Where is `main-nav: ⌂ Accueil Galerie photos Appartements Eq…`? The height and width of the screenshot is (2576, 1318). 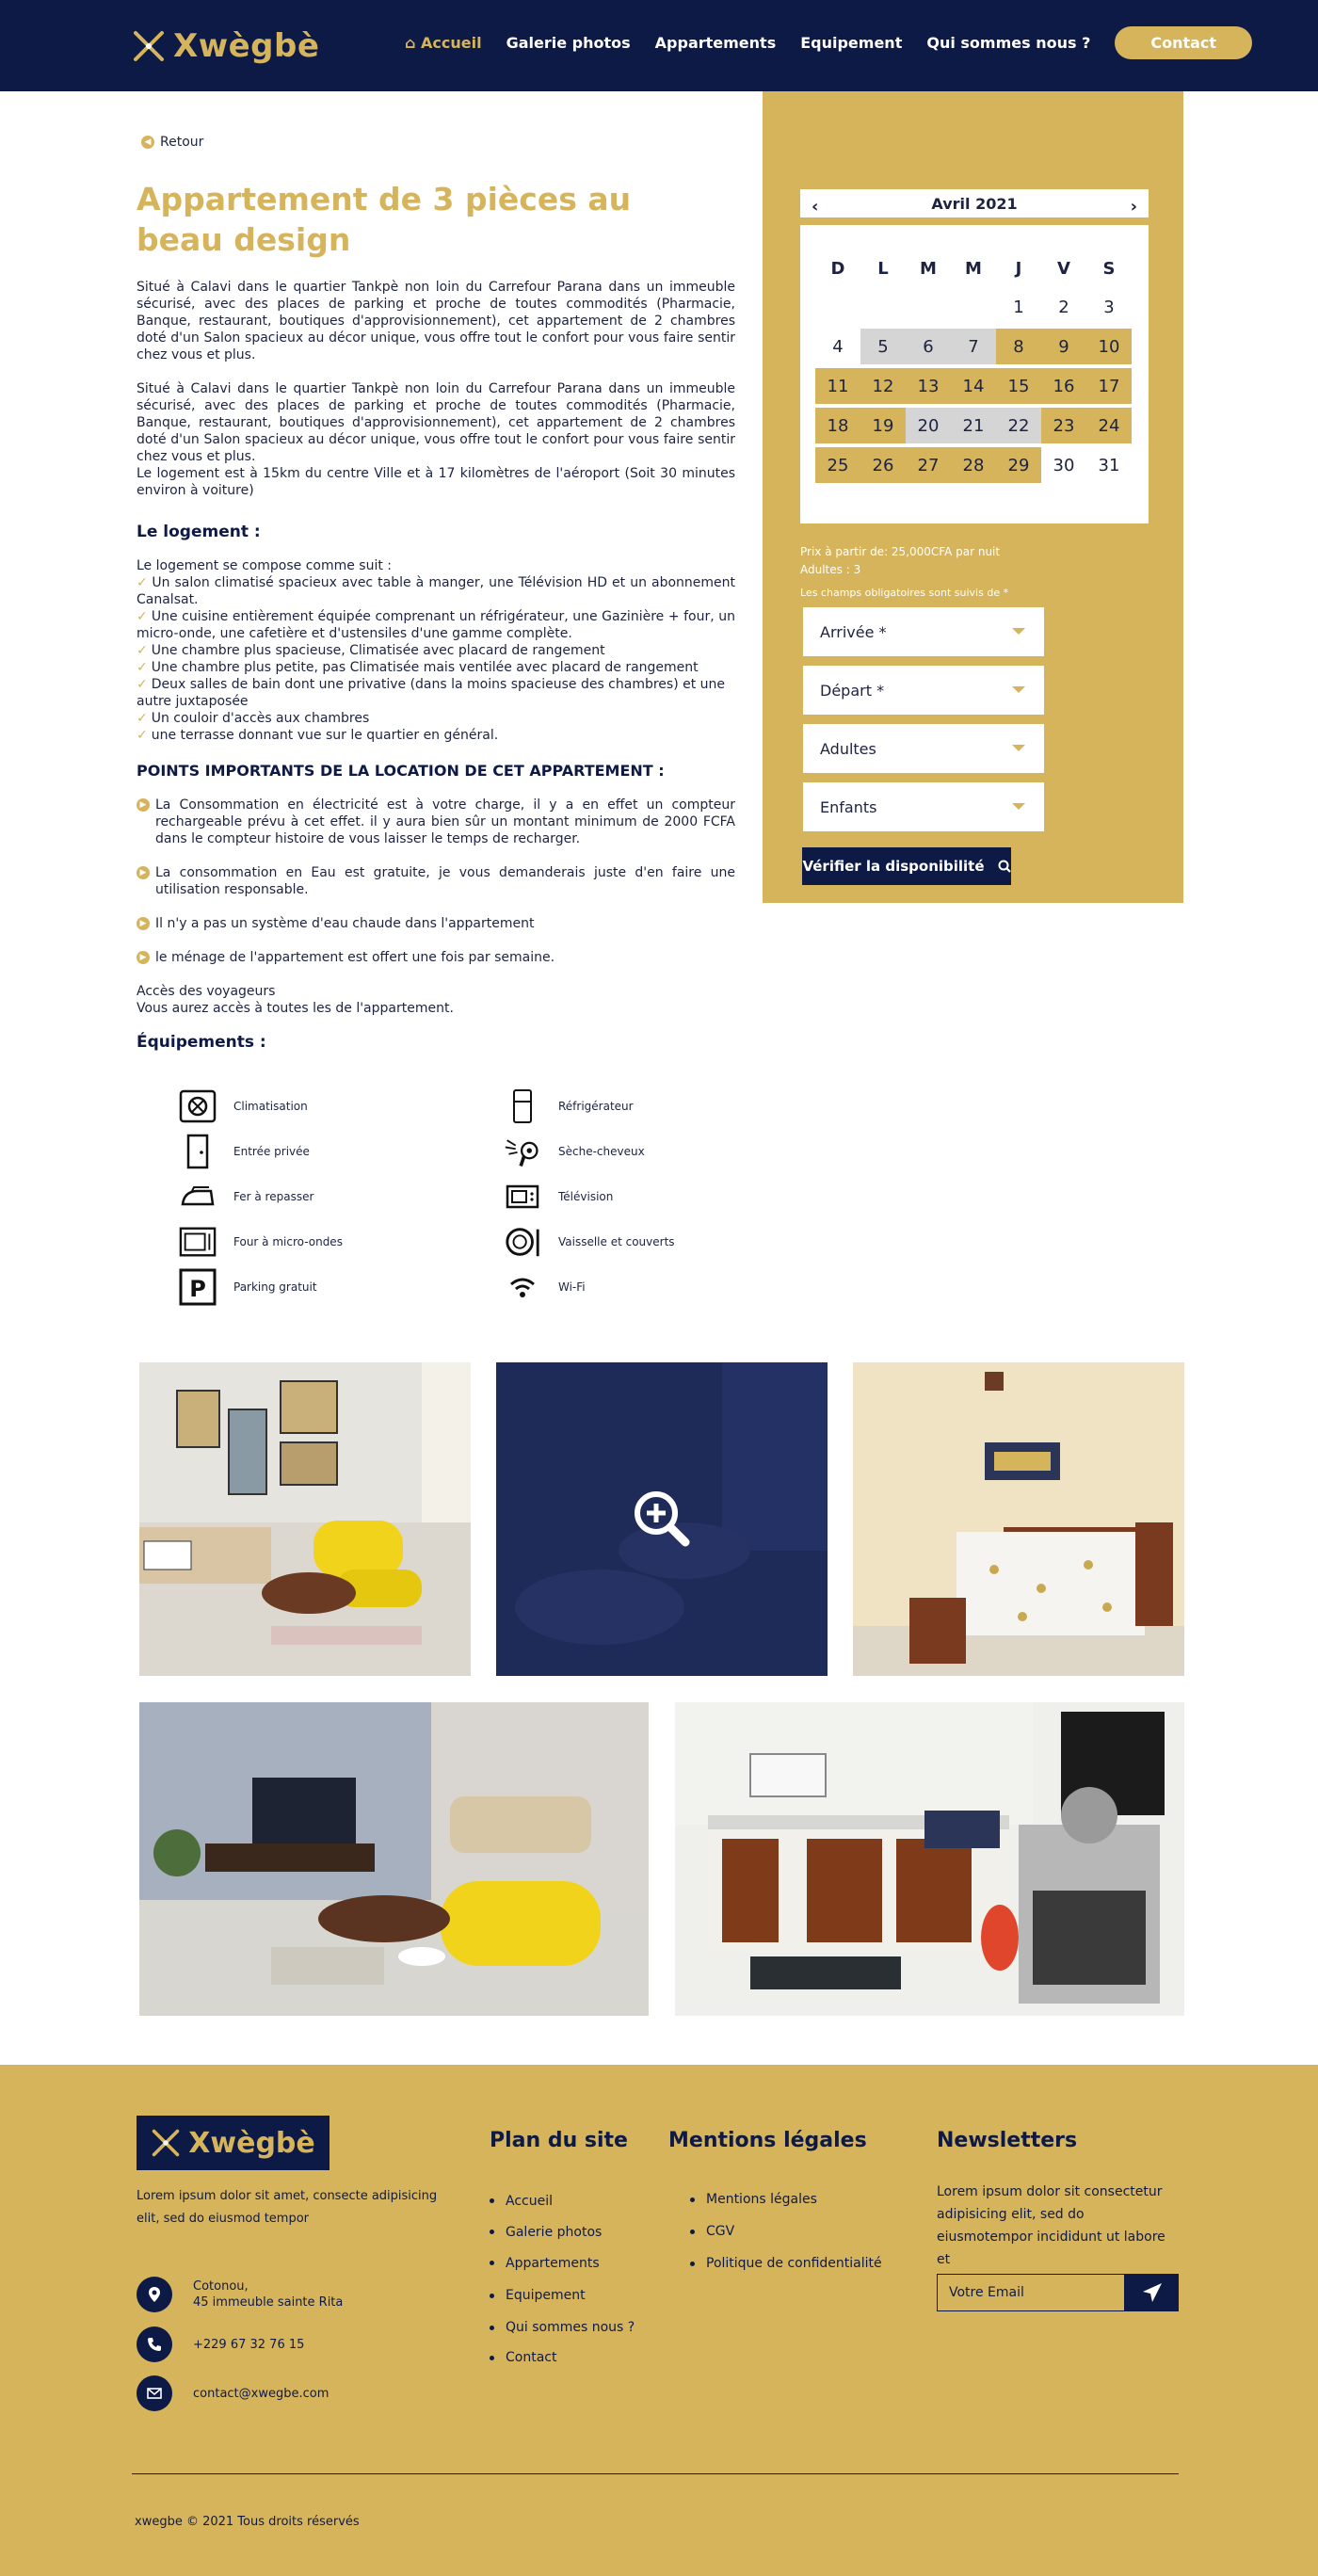 main-nav: ⌂ Accueil Galerie photos Appartements Eq… is located at coordinates (841, 42).